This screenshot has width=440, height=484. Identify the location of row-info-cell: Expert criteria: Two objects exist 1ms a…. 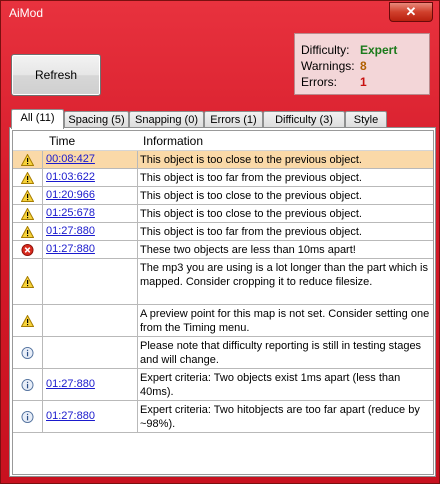
(285, 384).